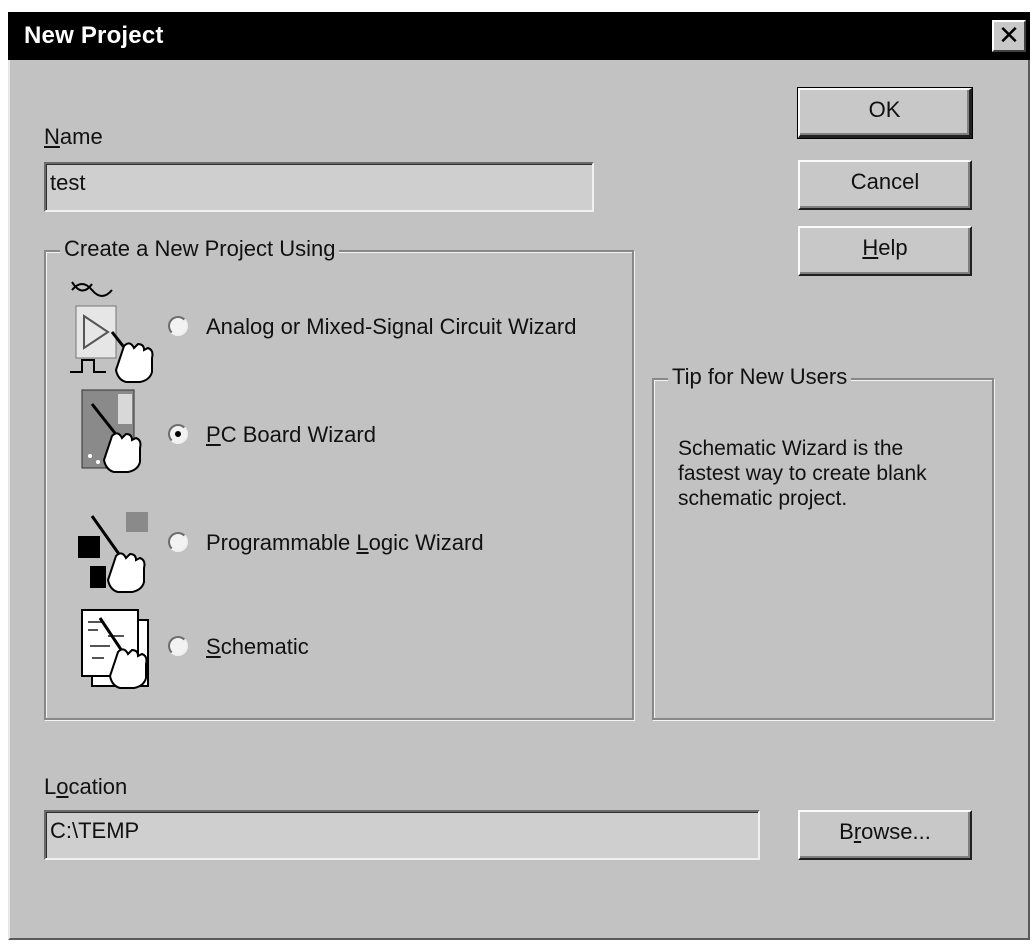  I want to click on location-input: C:\TEMP, so click(402, 835).